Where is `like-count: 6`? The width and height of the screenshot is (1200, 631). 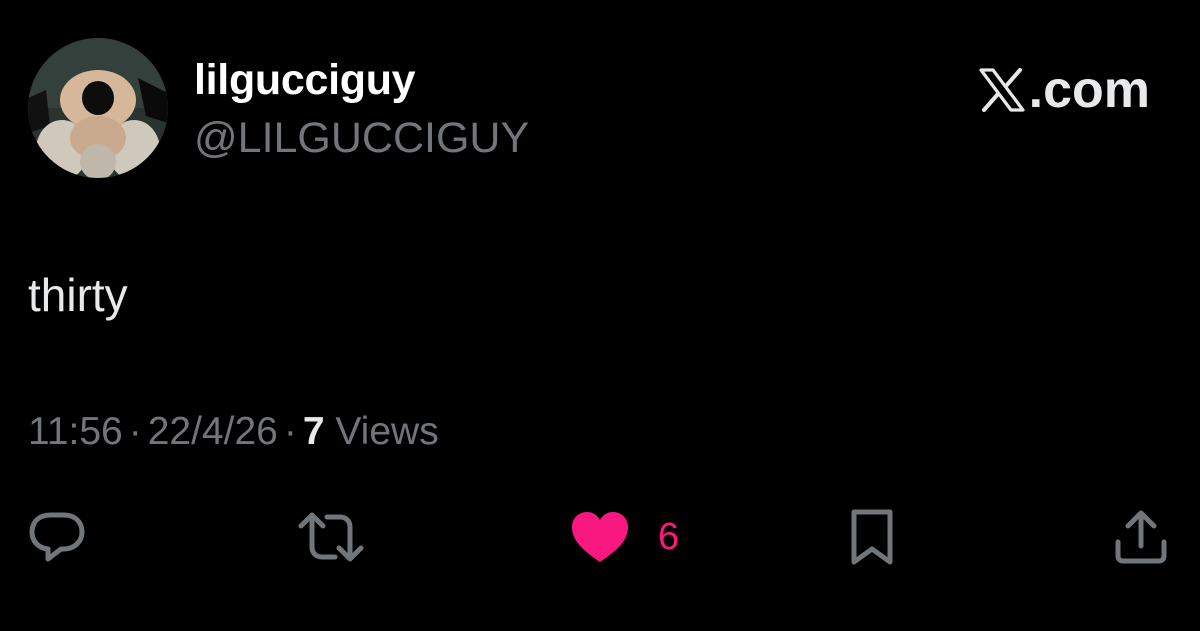 like-count: 6 is located at coordinates (669, 536).